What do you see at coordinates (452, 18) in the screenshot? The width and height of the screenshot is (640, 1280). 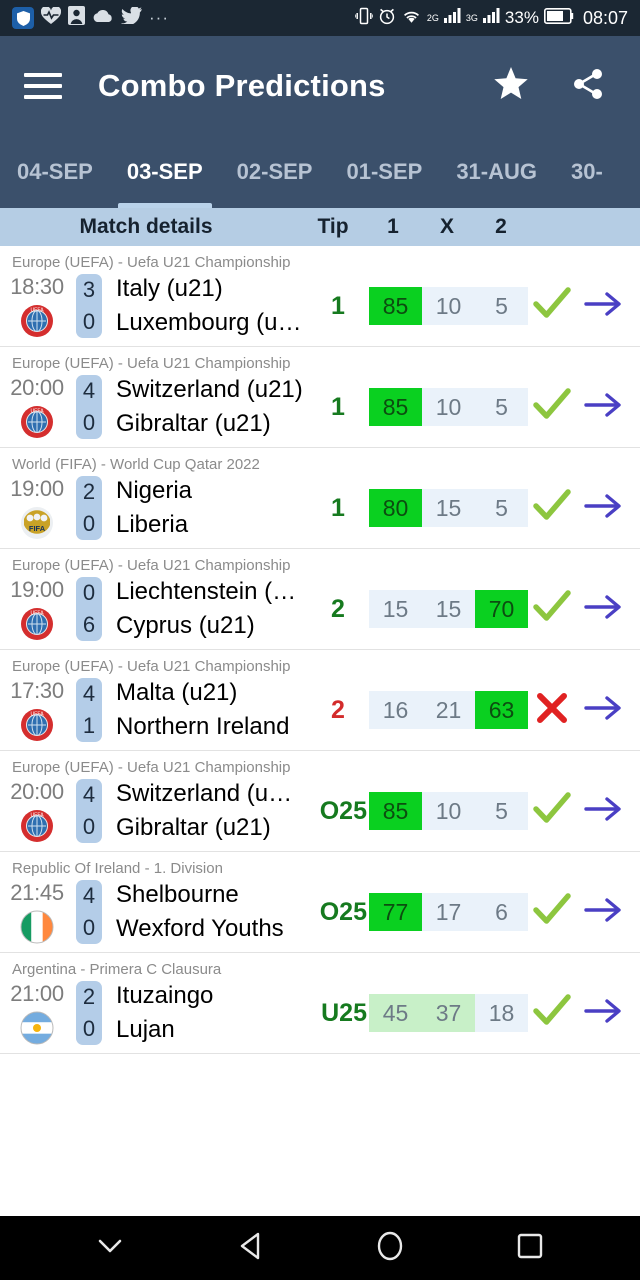 I see `signal-bars-icon` at bounding box center [452, 18].